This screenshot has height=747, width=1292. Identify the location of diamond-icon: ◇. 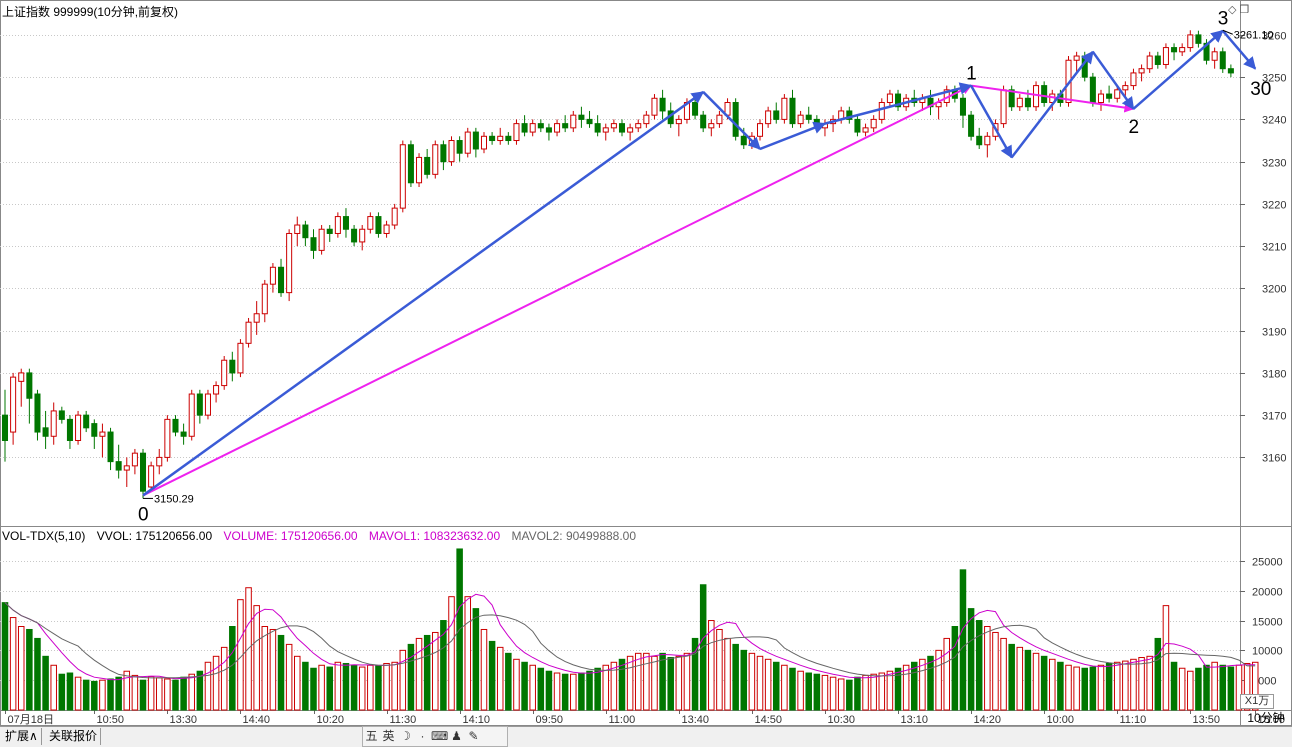
(1232, 10).